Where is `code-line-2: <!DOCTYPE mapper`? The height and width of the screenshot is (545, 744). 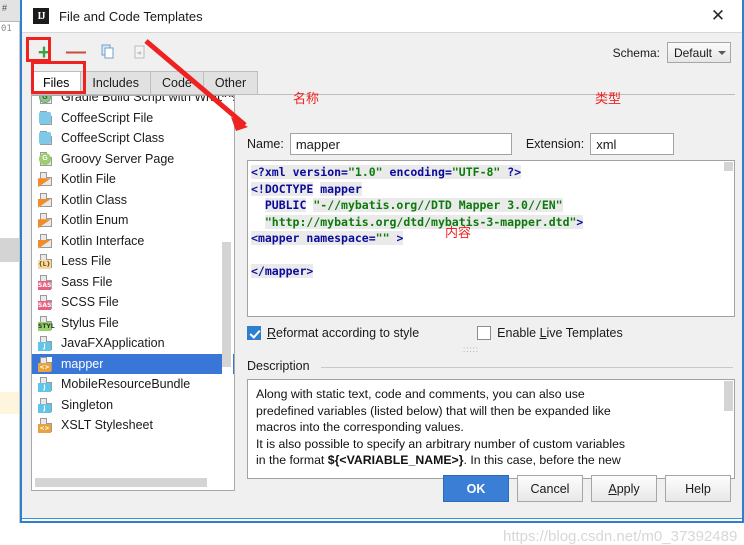
code-line-2: <!DOCTYPE mapper is located at coordinates (306, 188).